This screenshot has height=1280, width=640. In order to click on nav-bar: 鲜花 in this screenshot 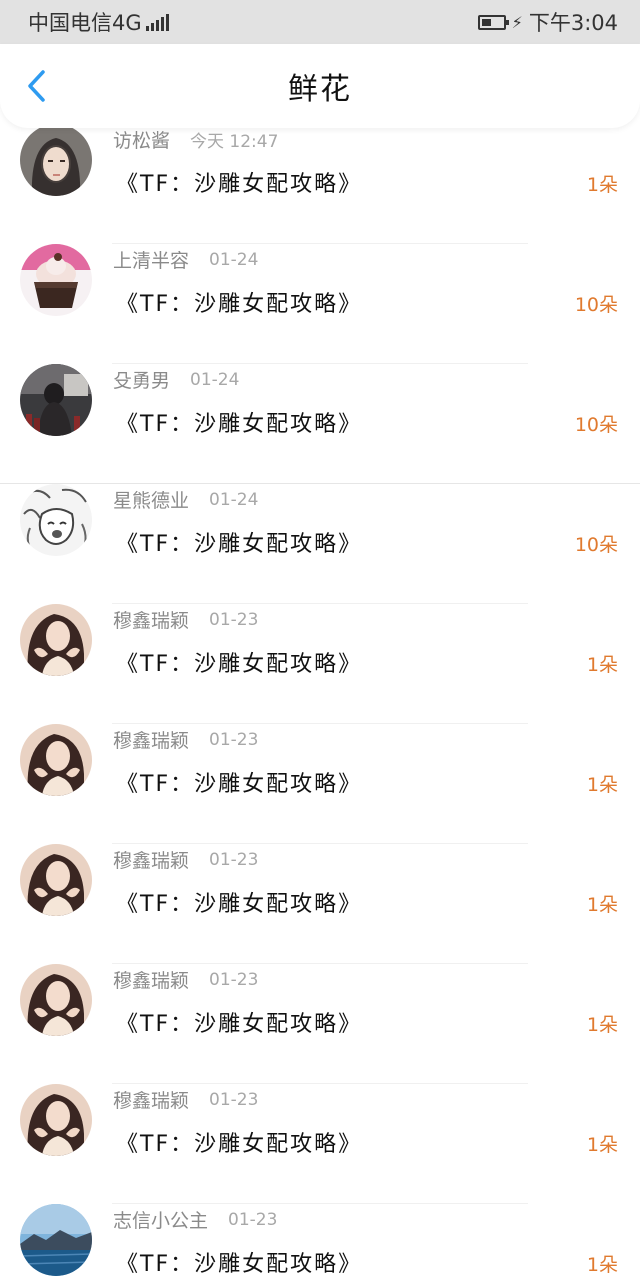, I will do `click(320, 86)`.